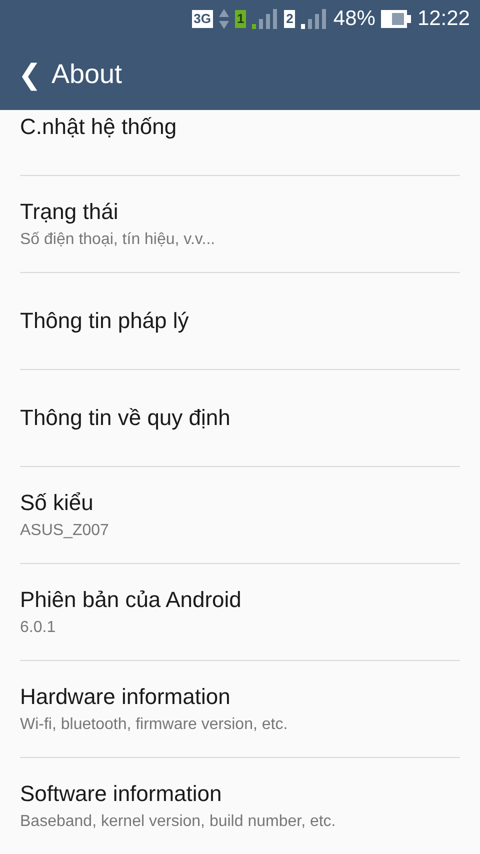  Describe the element at coordinates (354, 19) in the screenshot. I see `battery-percent: 48%` at that location.